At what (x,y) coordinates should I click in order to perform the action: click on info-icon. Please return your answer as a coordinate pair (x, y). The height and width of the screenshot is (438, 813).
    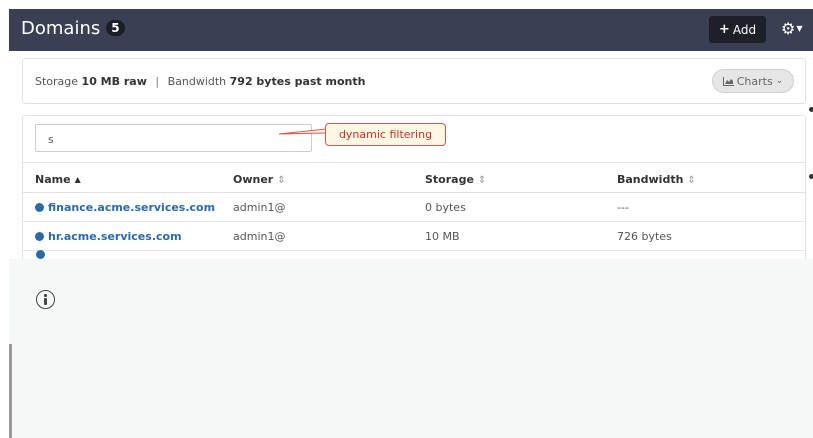
    Looking at the image, I should click on (45, 299).